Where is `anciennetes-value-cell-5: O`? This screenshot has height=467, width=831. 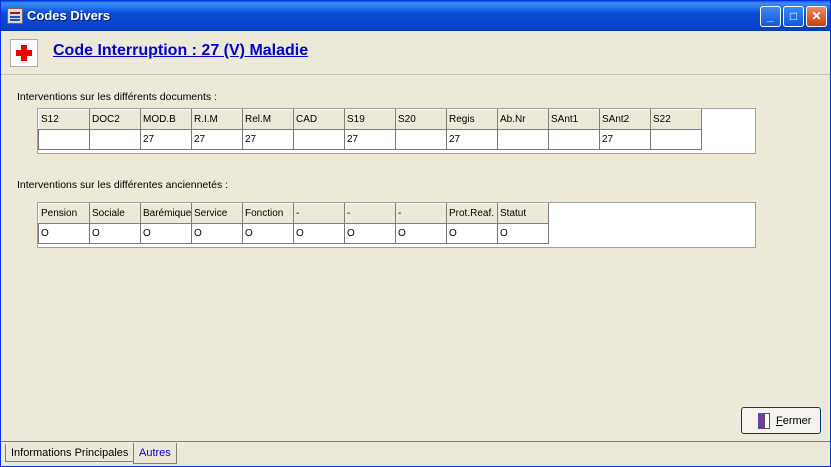
anciennetes-value-cell-5: O is located at coordinates (319, 233).